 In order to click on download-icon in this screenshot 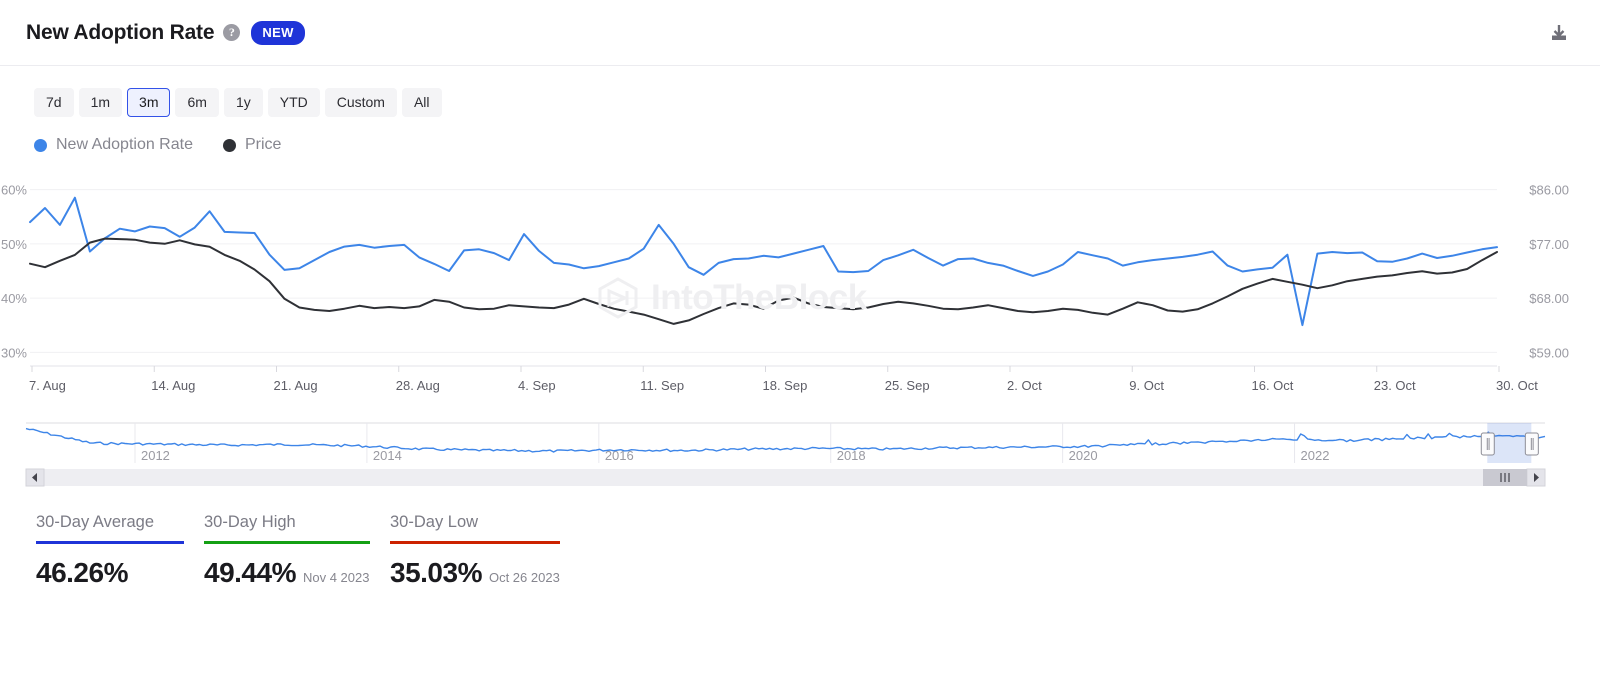, I will do `click(1559, 33)`.